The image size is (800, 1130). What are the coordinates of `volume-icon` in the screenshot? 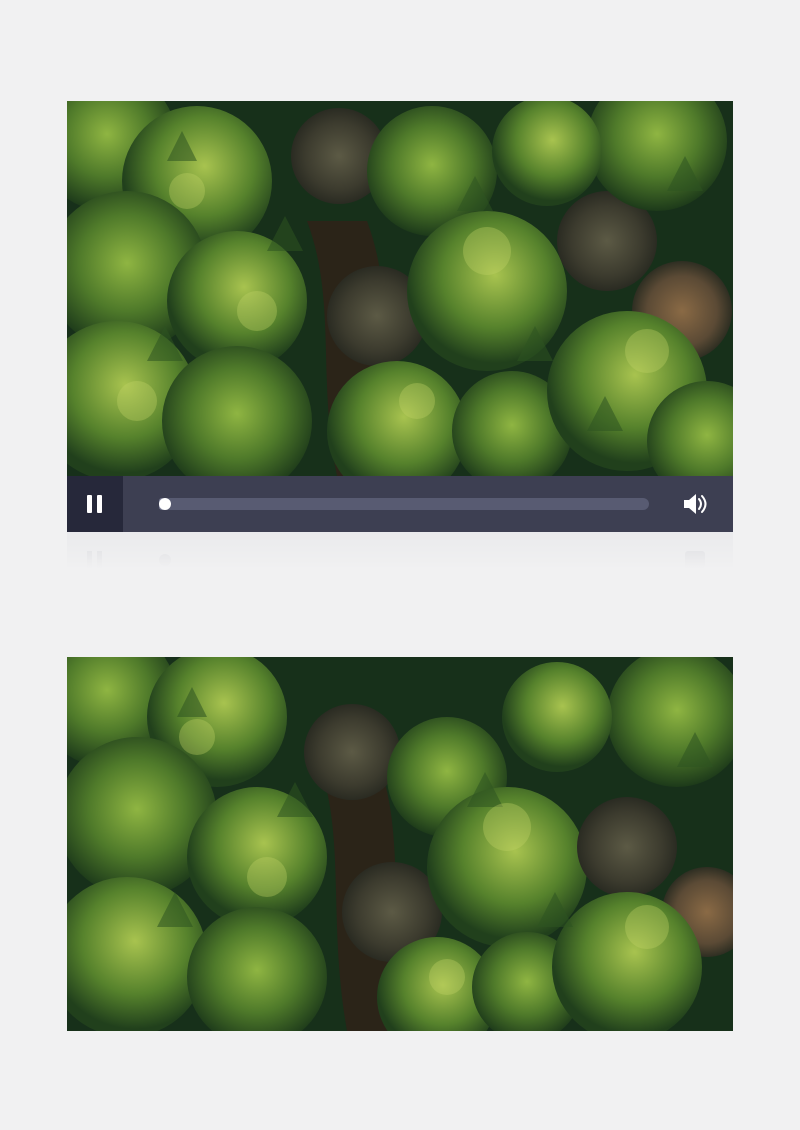 It's located at (695, 504).